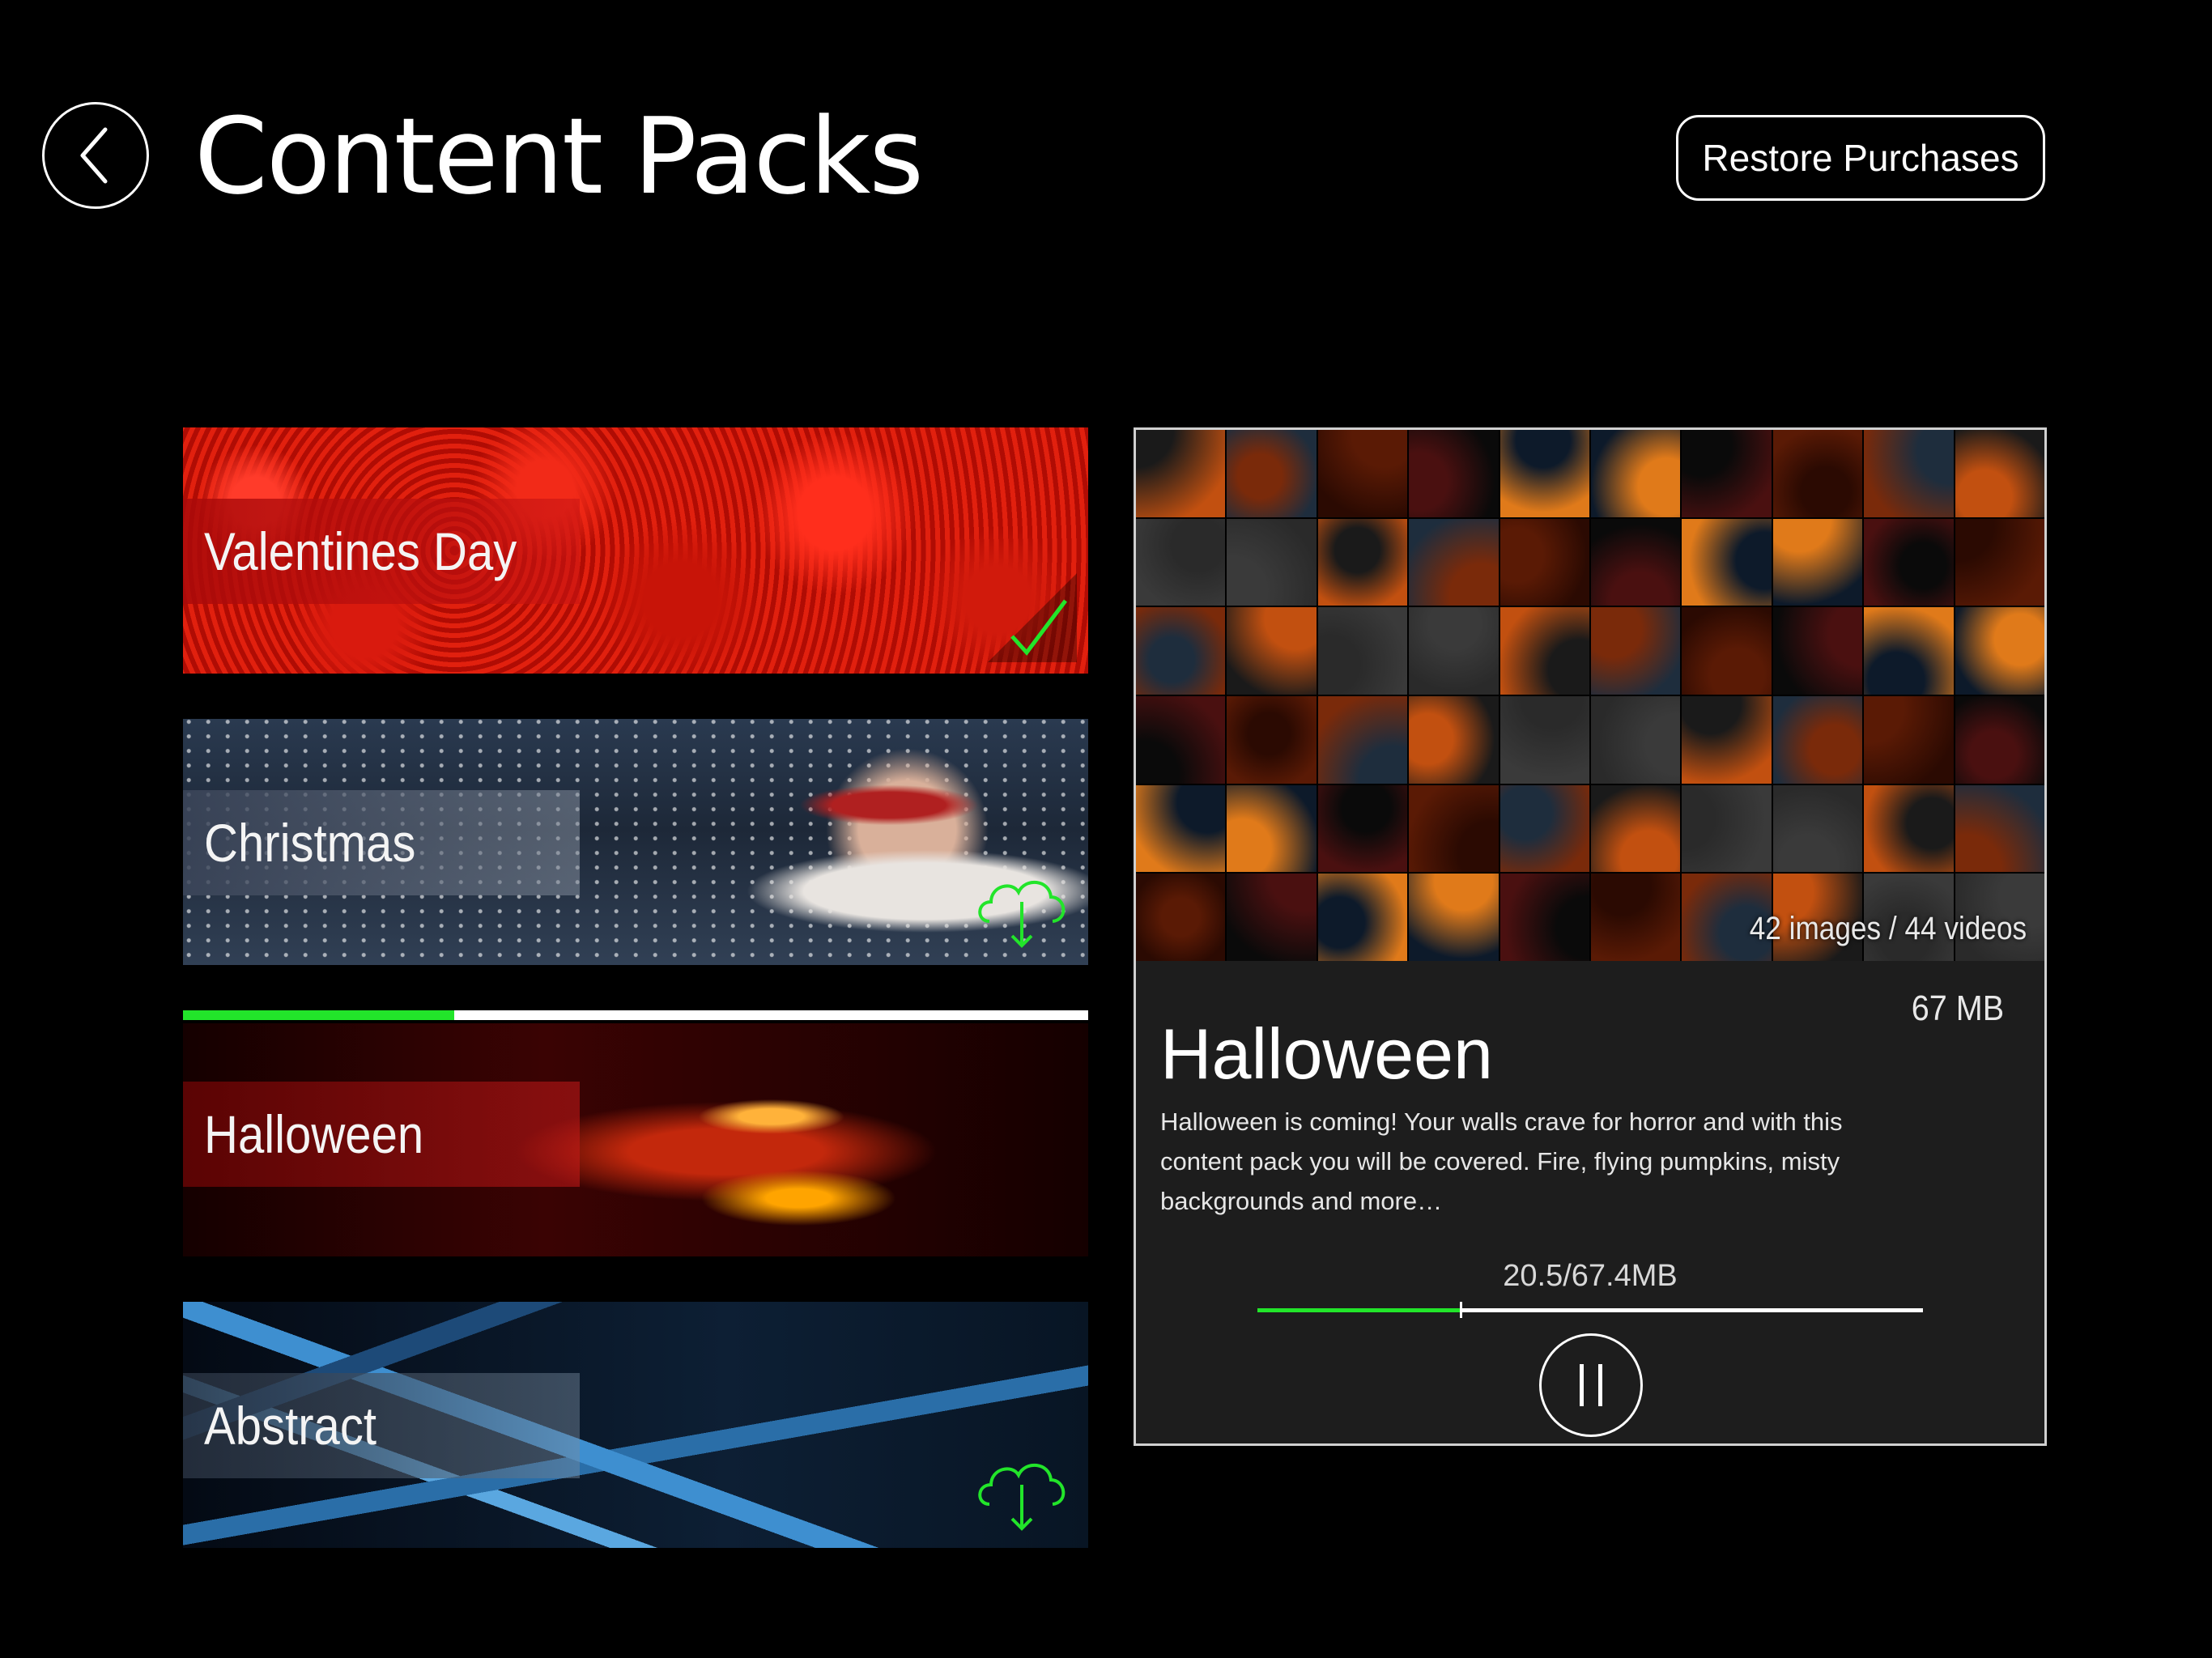  Describe the element at coordinates (1327, 1054) in the screenshot. I see `detail-title: Halloween` at that location.